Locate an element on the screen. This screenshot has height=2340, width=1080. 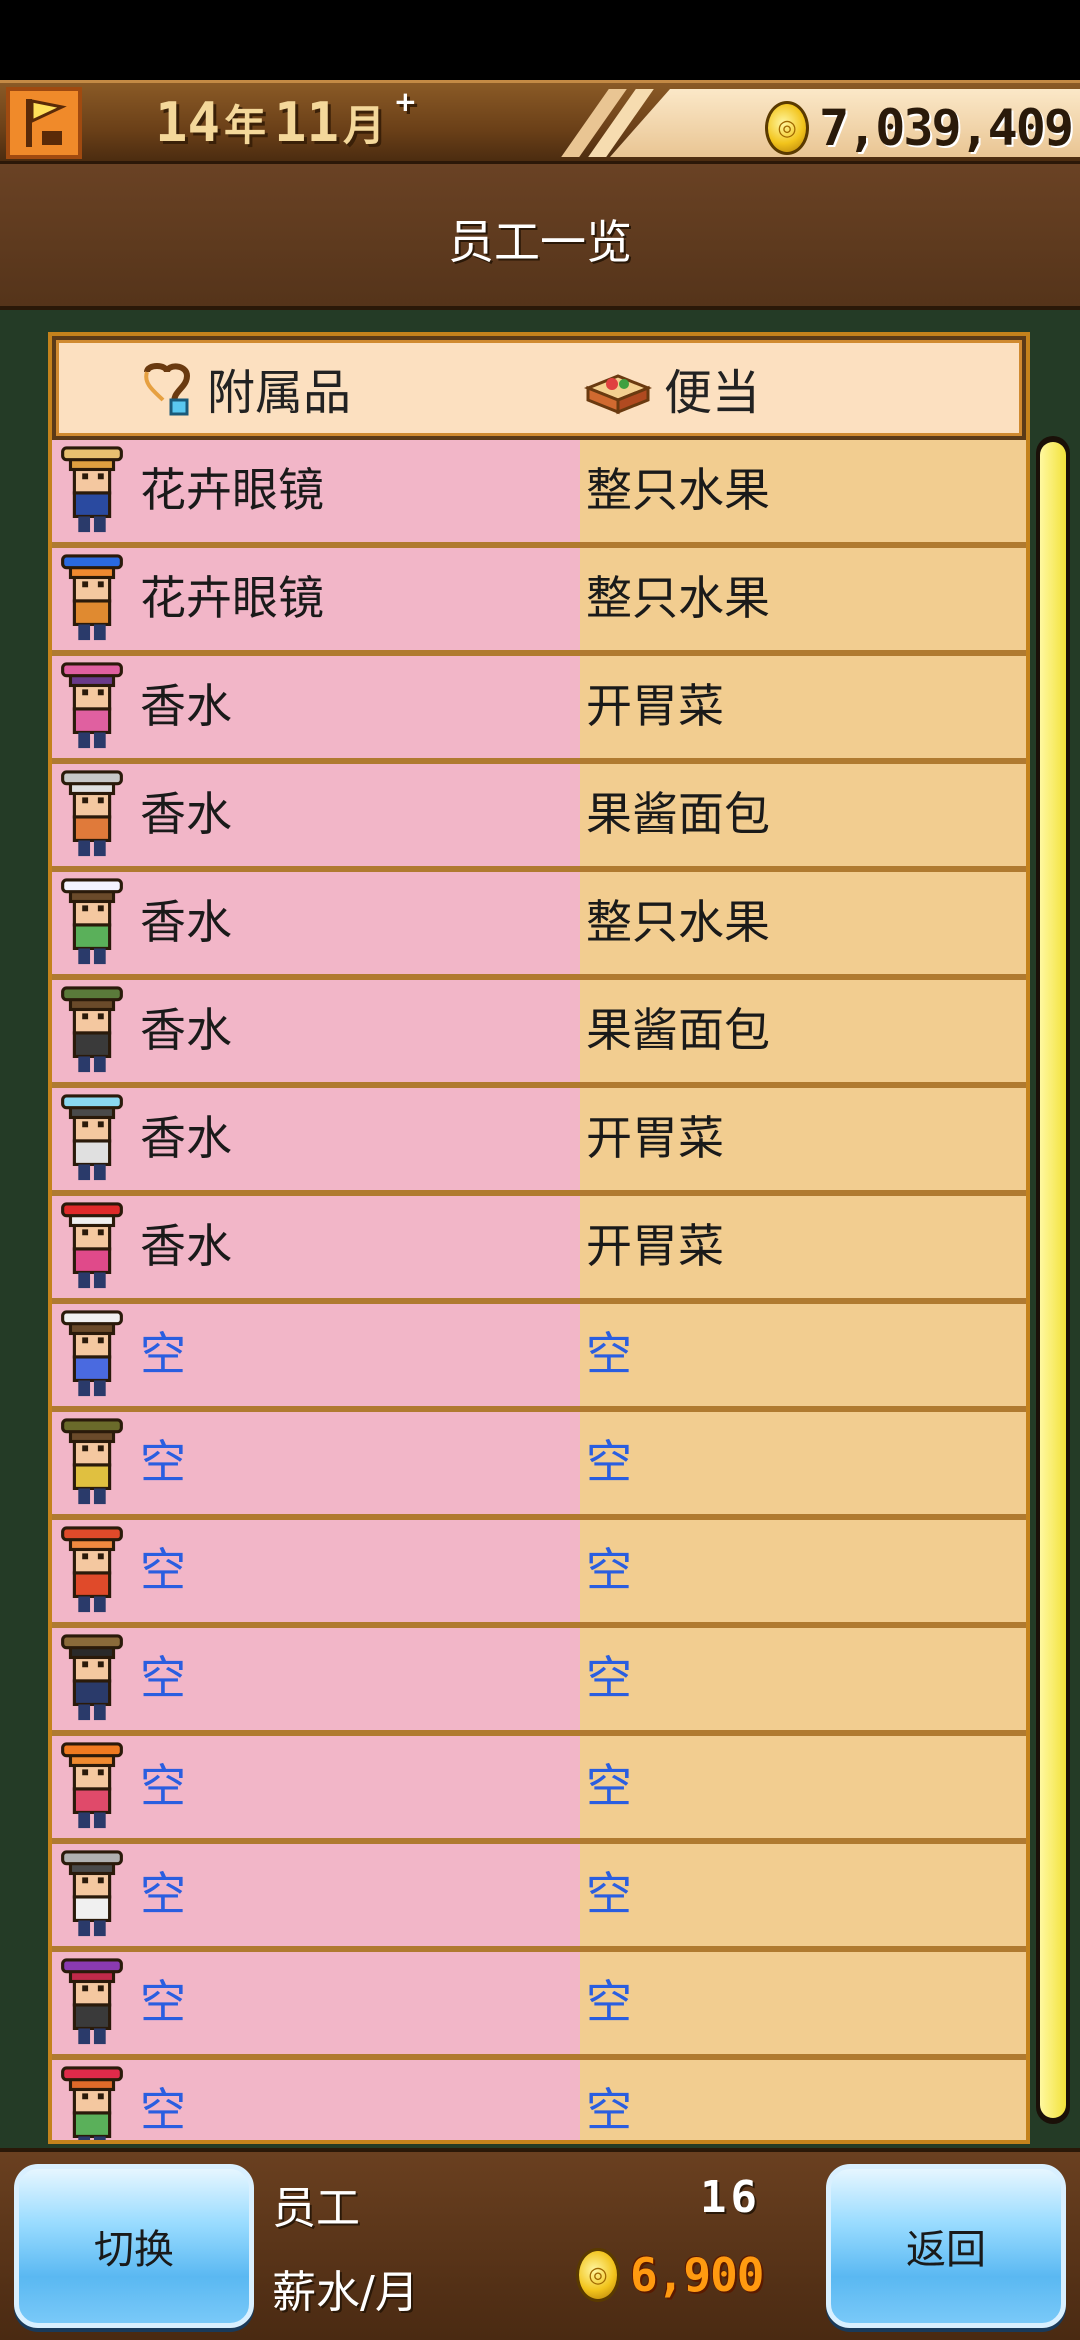
page-title: 员工一览 is located at coordinates (540, 242).